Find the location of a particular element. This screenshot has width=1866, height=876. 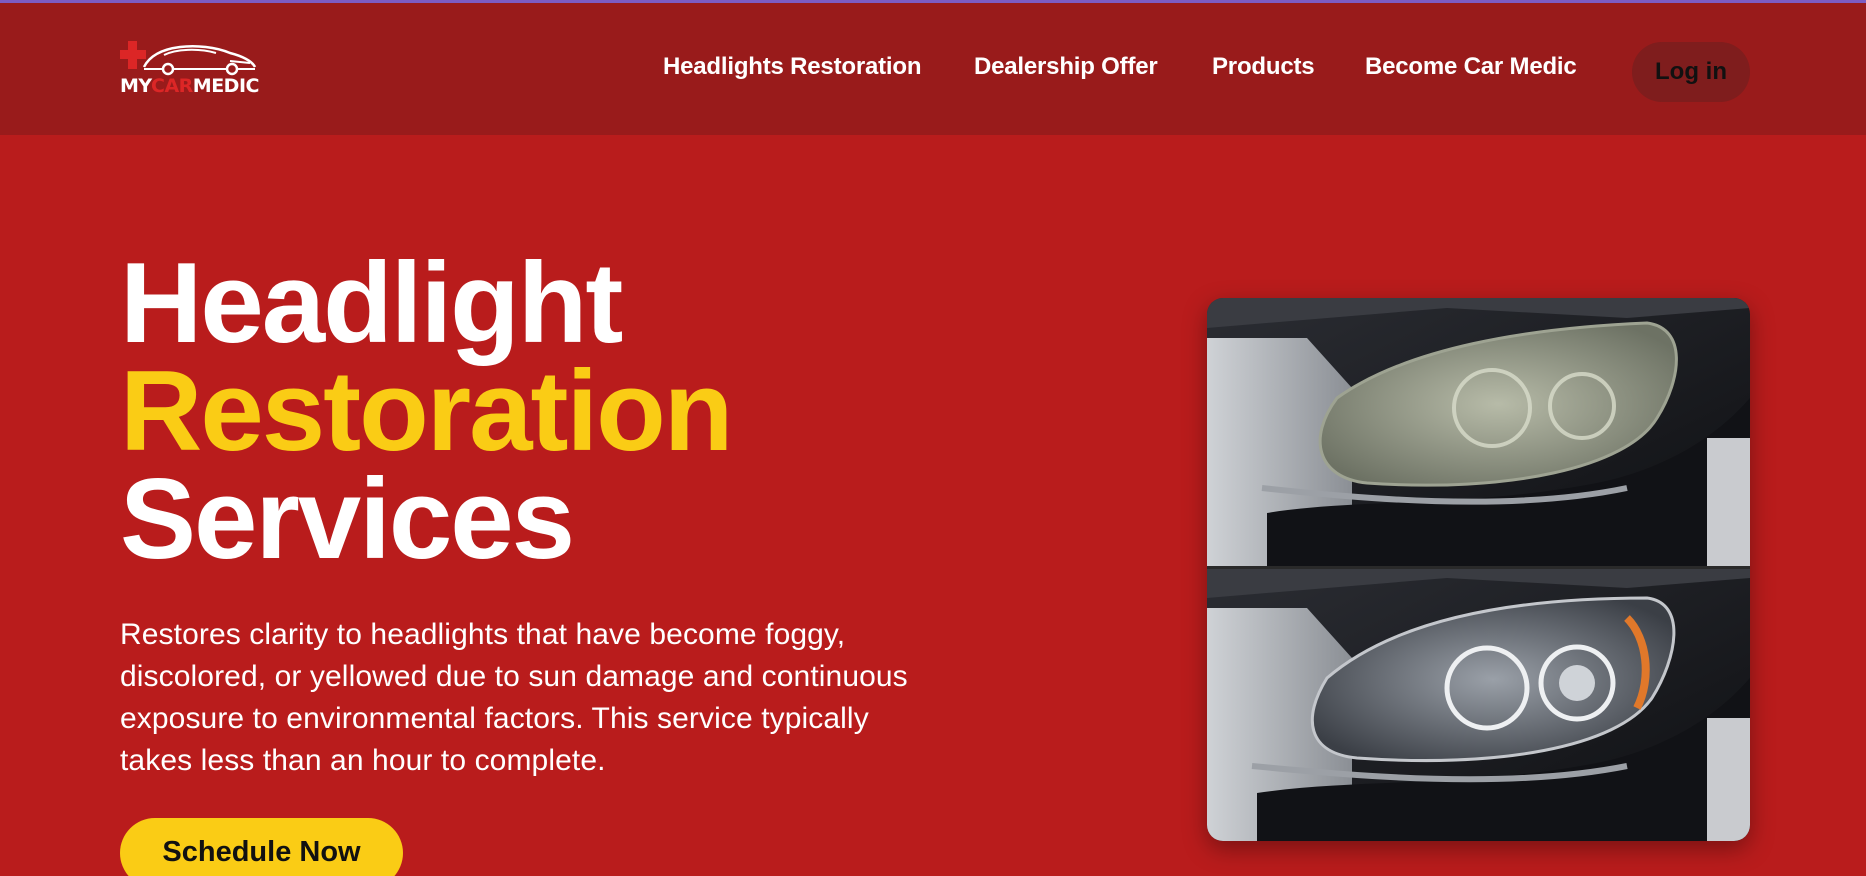

schedule-now-button: Schedule Now is located at coordinates (261, 847).